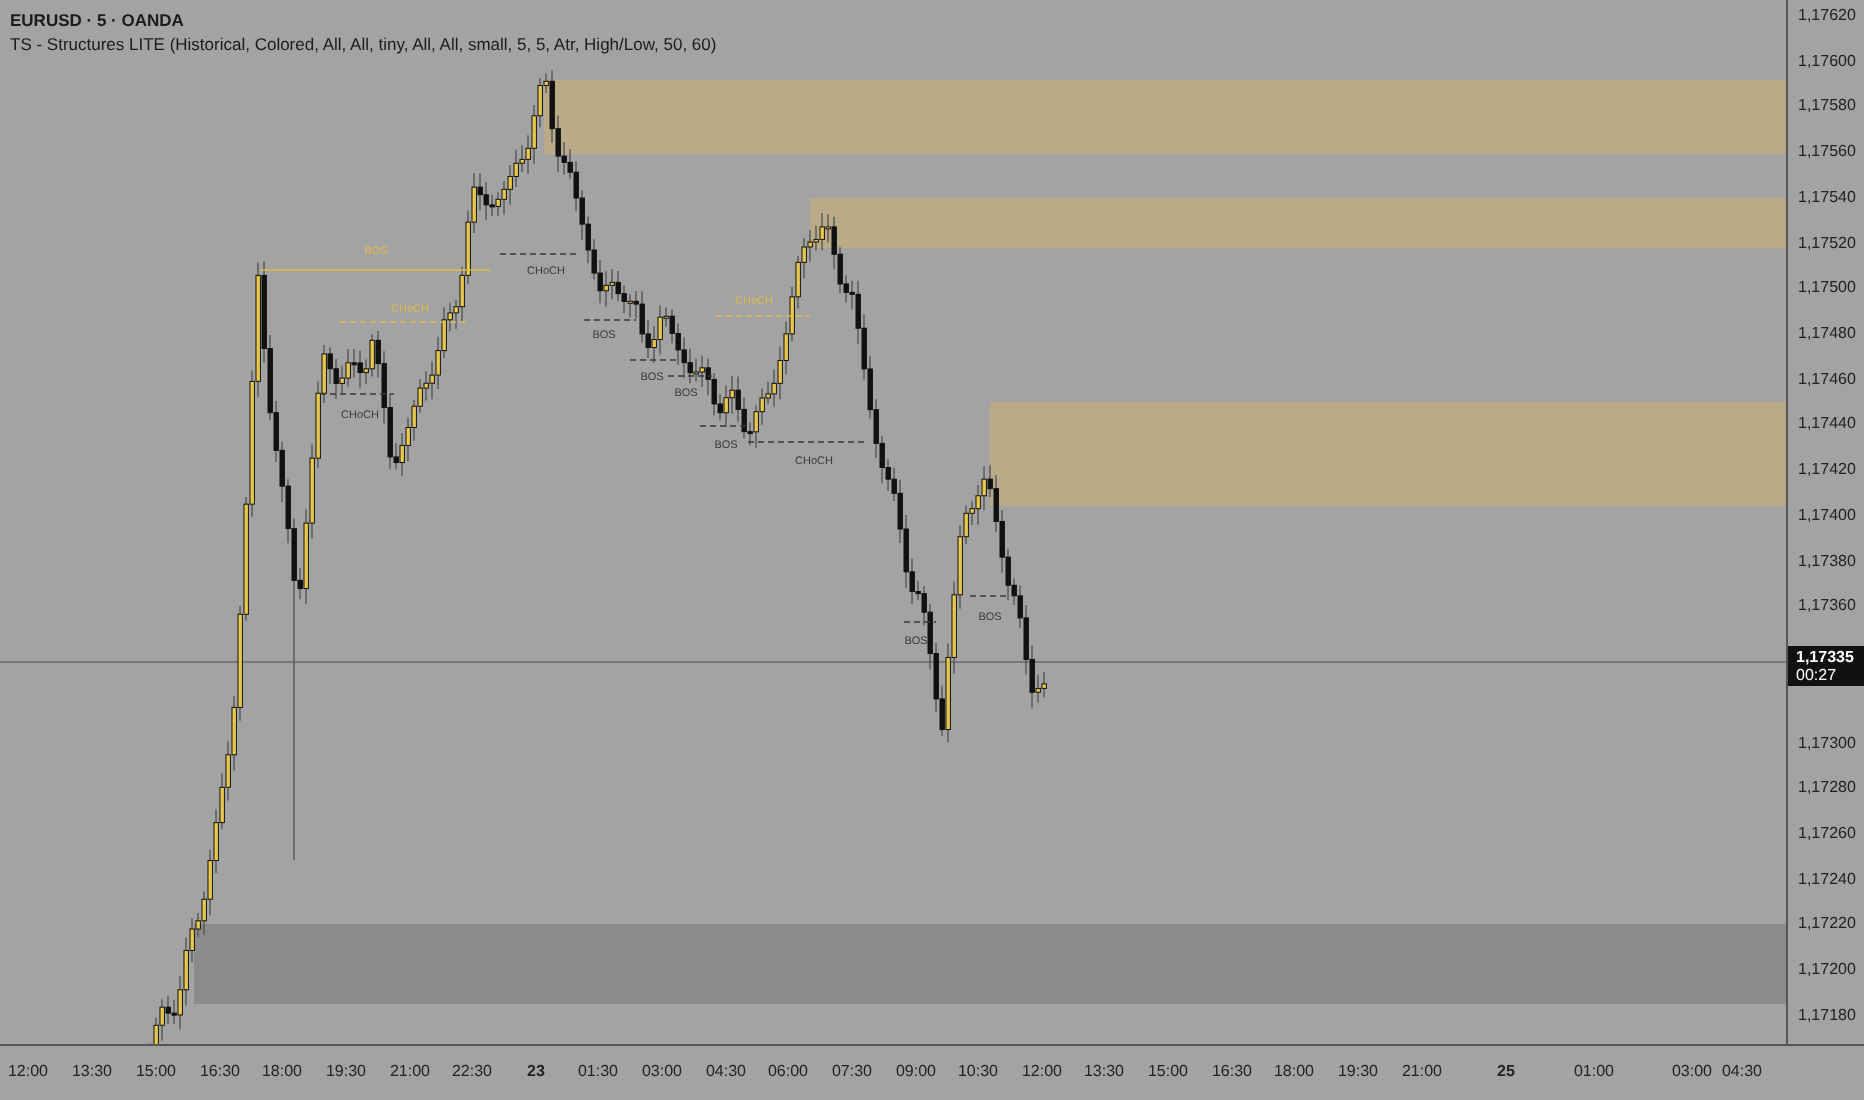 Image resolution: width=1864 pixels, height=1100 pixels. What do you see at coordinates (1827, 242) in the screenshot?
I see `price-label: 1,17520` at bounding box center [1827, 242].